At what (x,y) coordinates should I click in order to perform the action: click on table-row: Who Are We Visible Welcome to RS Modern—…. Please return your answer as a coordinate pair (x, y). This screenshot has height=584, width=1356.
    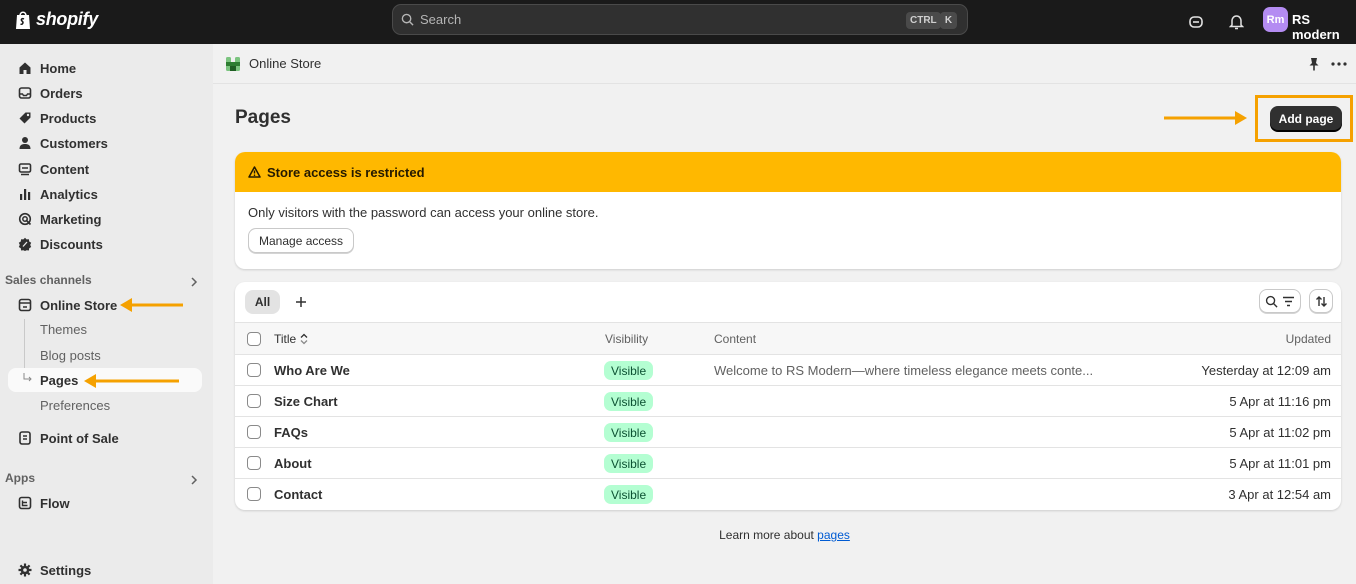
    Looking at the image, I should click on (788, 370).